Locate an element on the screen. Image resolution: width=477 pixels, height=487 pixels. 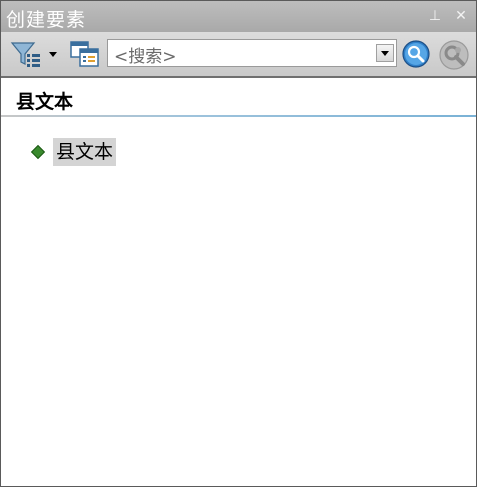
search-combo: <搜索> is located at coordinates (252, 53).